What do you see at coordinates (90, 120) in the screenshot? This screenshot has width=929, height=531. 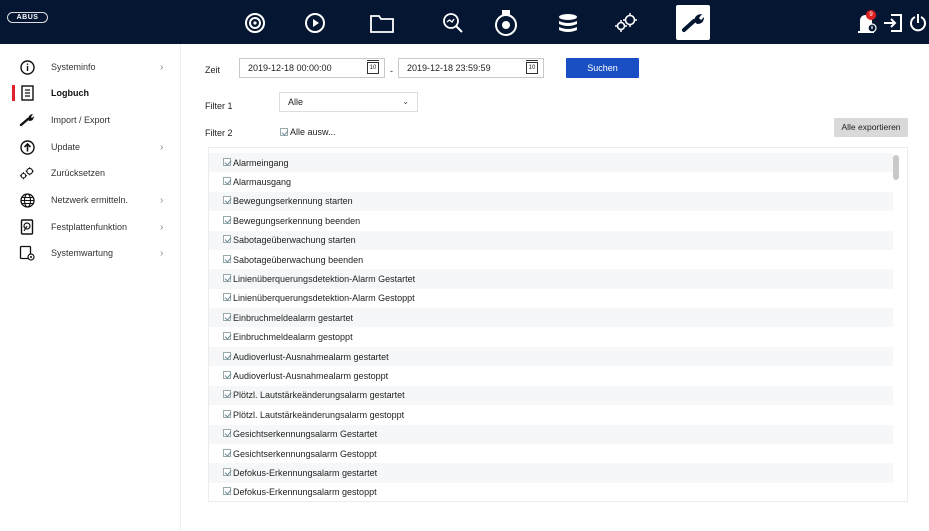 I see `sidebar-item-import-export: Import / Export` at bounding box center [90, 120].